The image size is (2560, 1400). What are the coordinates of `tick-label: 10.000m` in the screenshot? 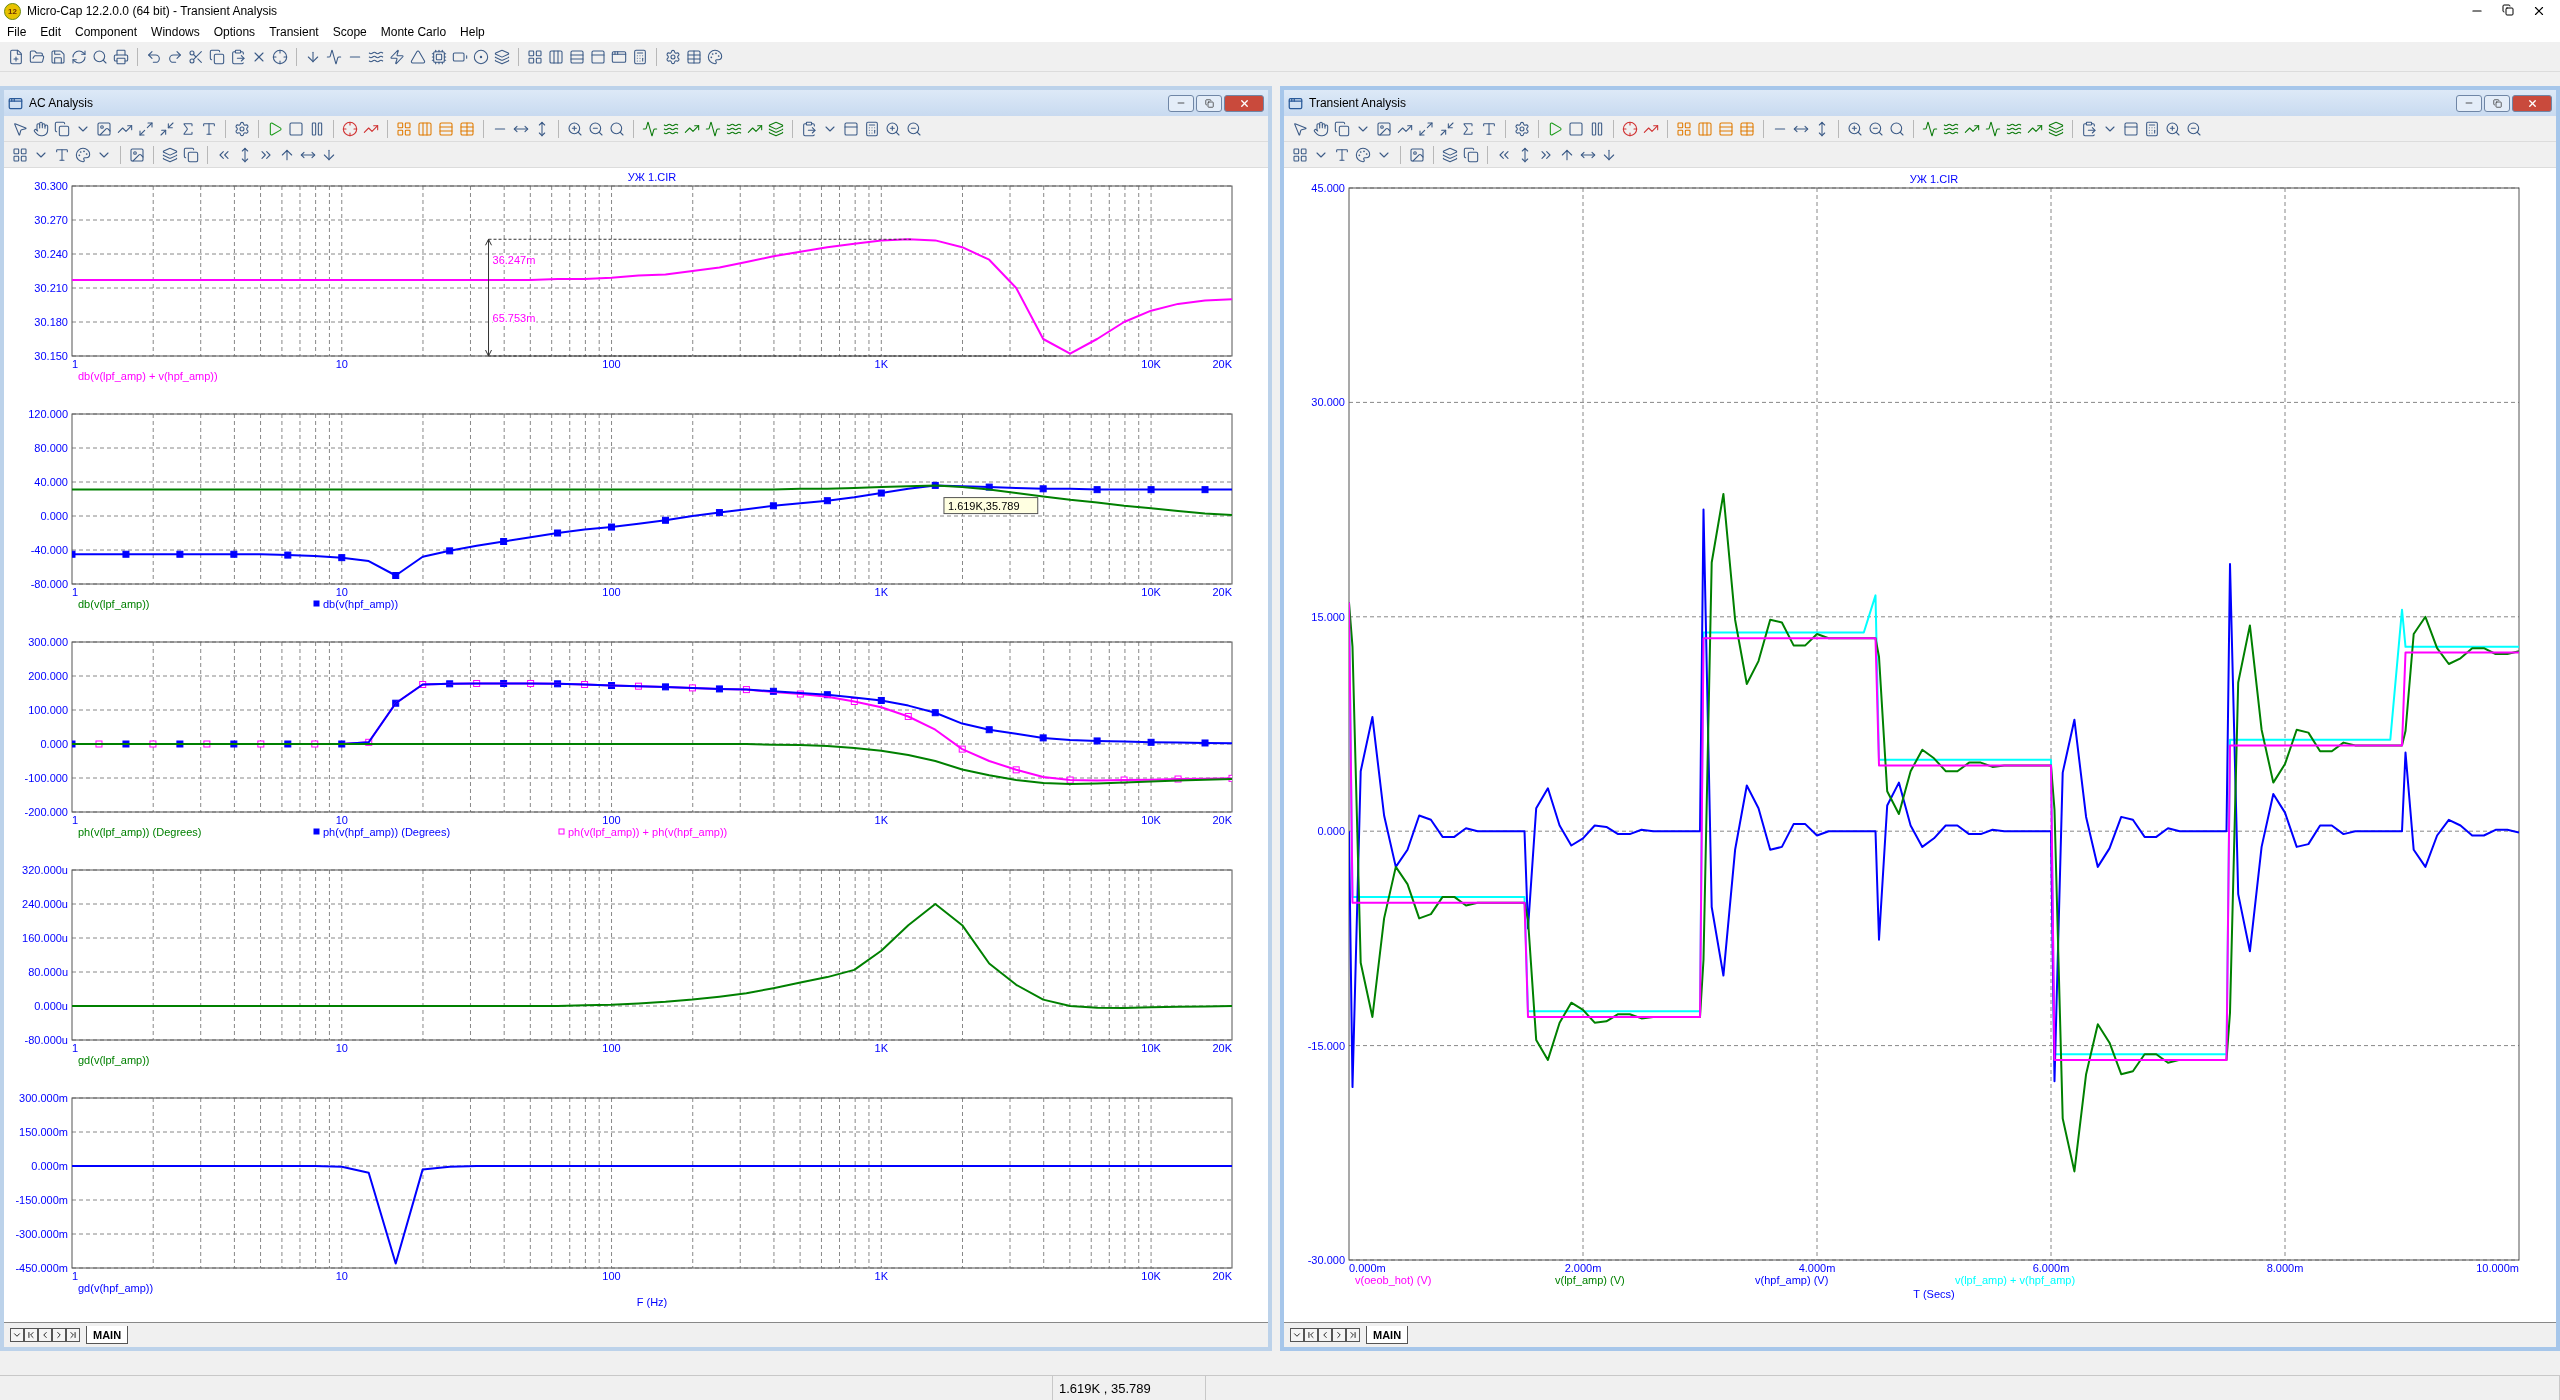 It's located at (2497, 1268).